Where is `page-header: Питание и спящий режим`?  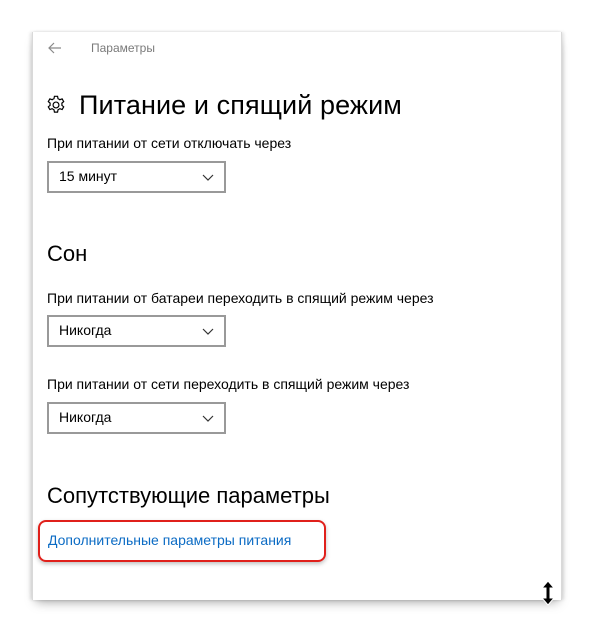
page-header: Питание и спящий режим is located at coordinates (223, 105).